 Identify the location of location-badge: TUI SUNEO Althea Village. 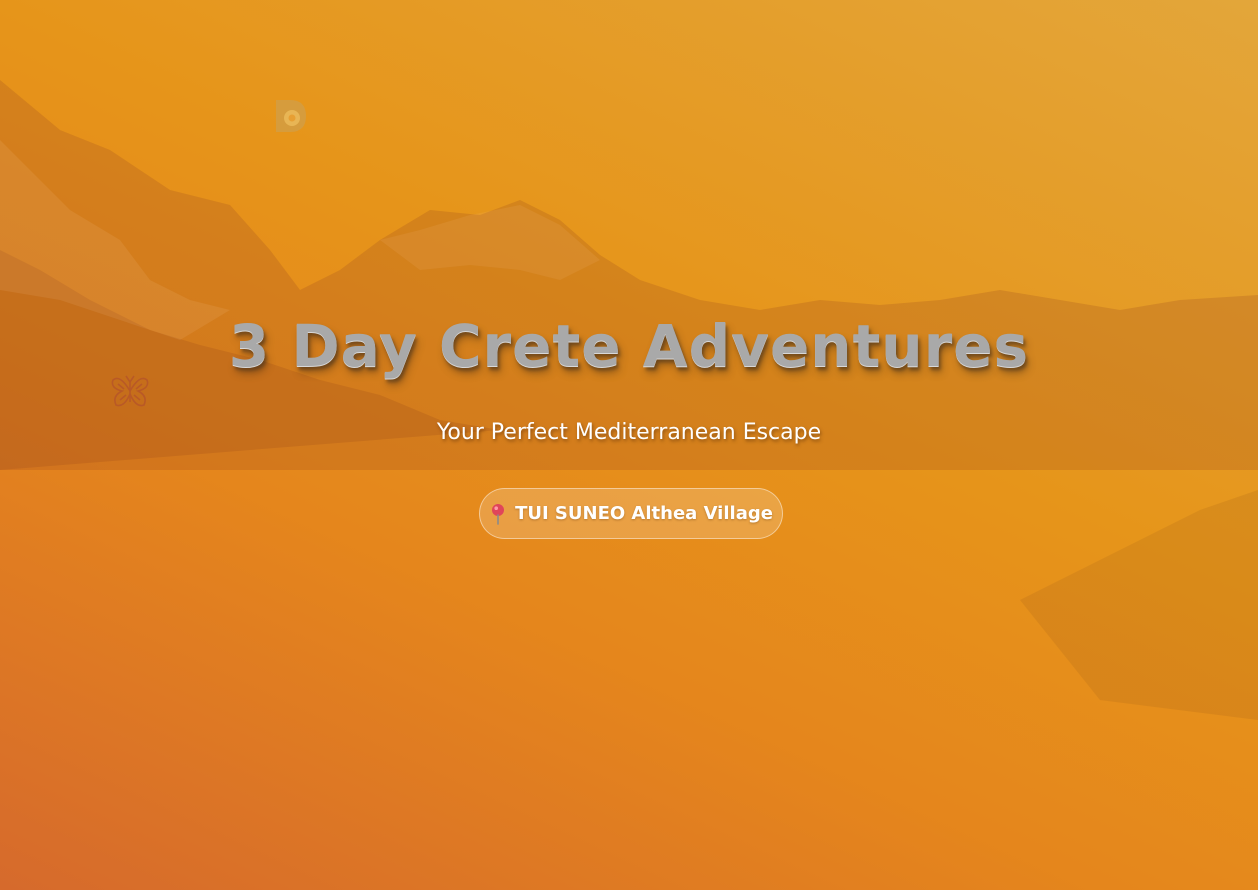
(631, 513).